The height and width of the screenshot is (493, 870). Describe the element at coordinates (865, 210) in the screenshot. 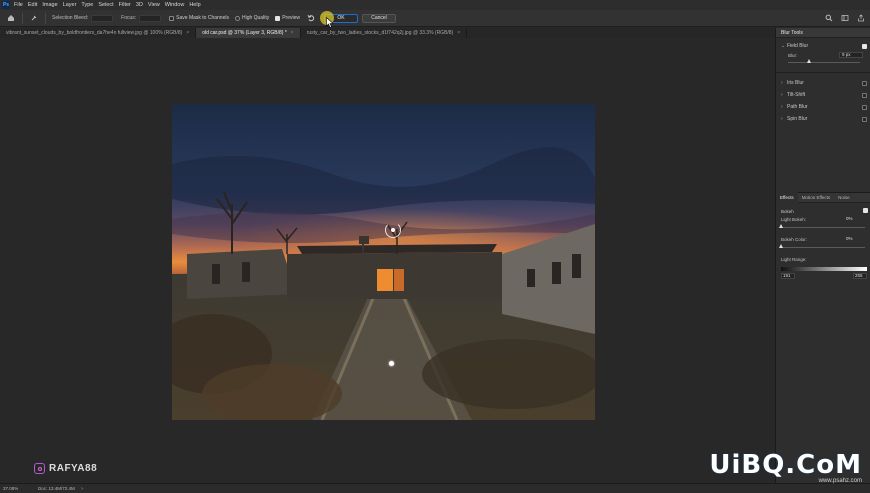

I see `bokeh-checkbox` at that location.